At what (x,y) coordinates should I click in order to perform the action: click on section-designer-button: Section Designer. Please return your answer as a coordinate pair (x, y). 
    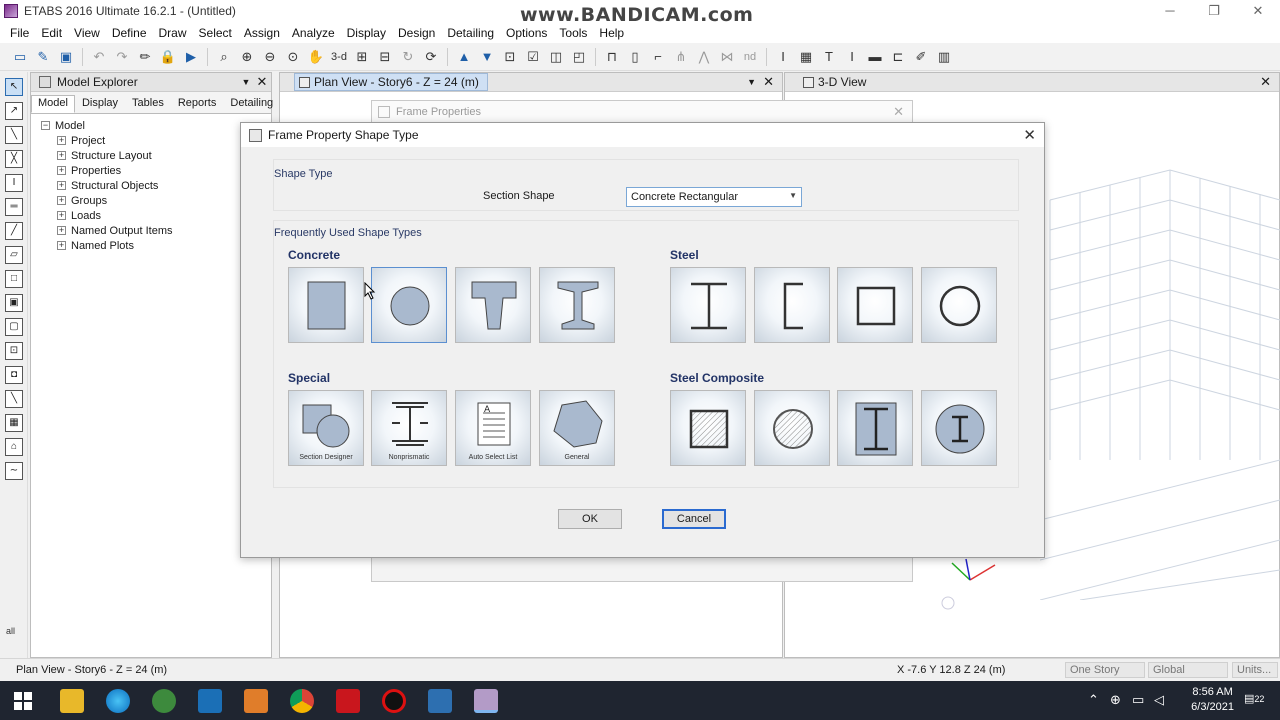
    Looking at the image, I should click on (326, 428).